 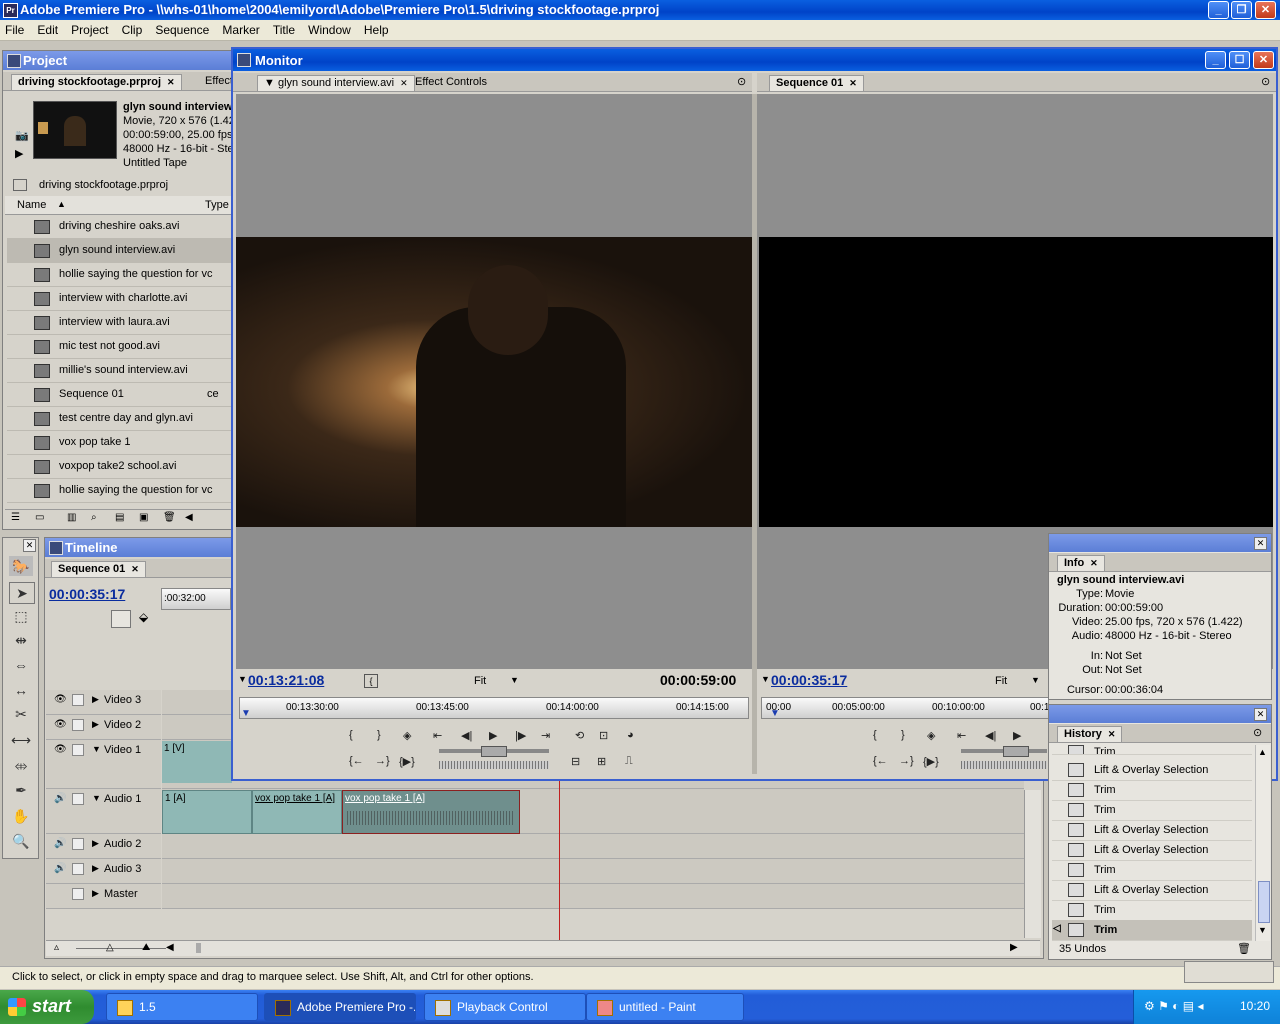 What do you see at coordinates (601, 761) in the screenshot?
I see `overlay-icon: ⊞` at bounding box center [601, 761].